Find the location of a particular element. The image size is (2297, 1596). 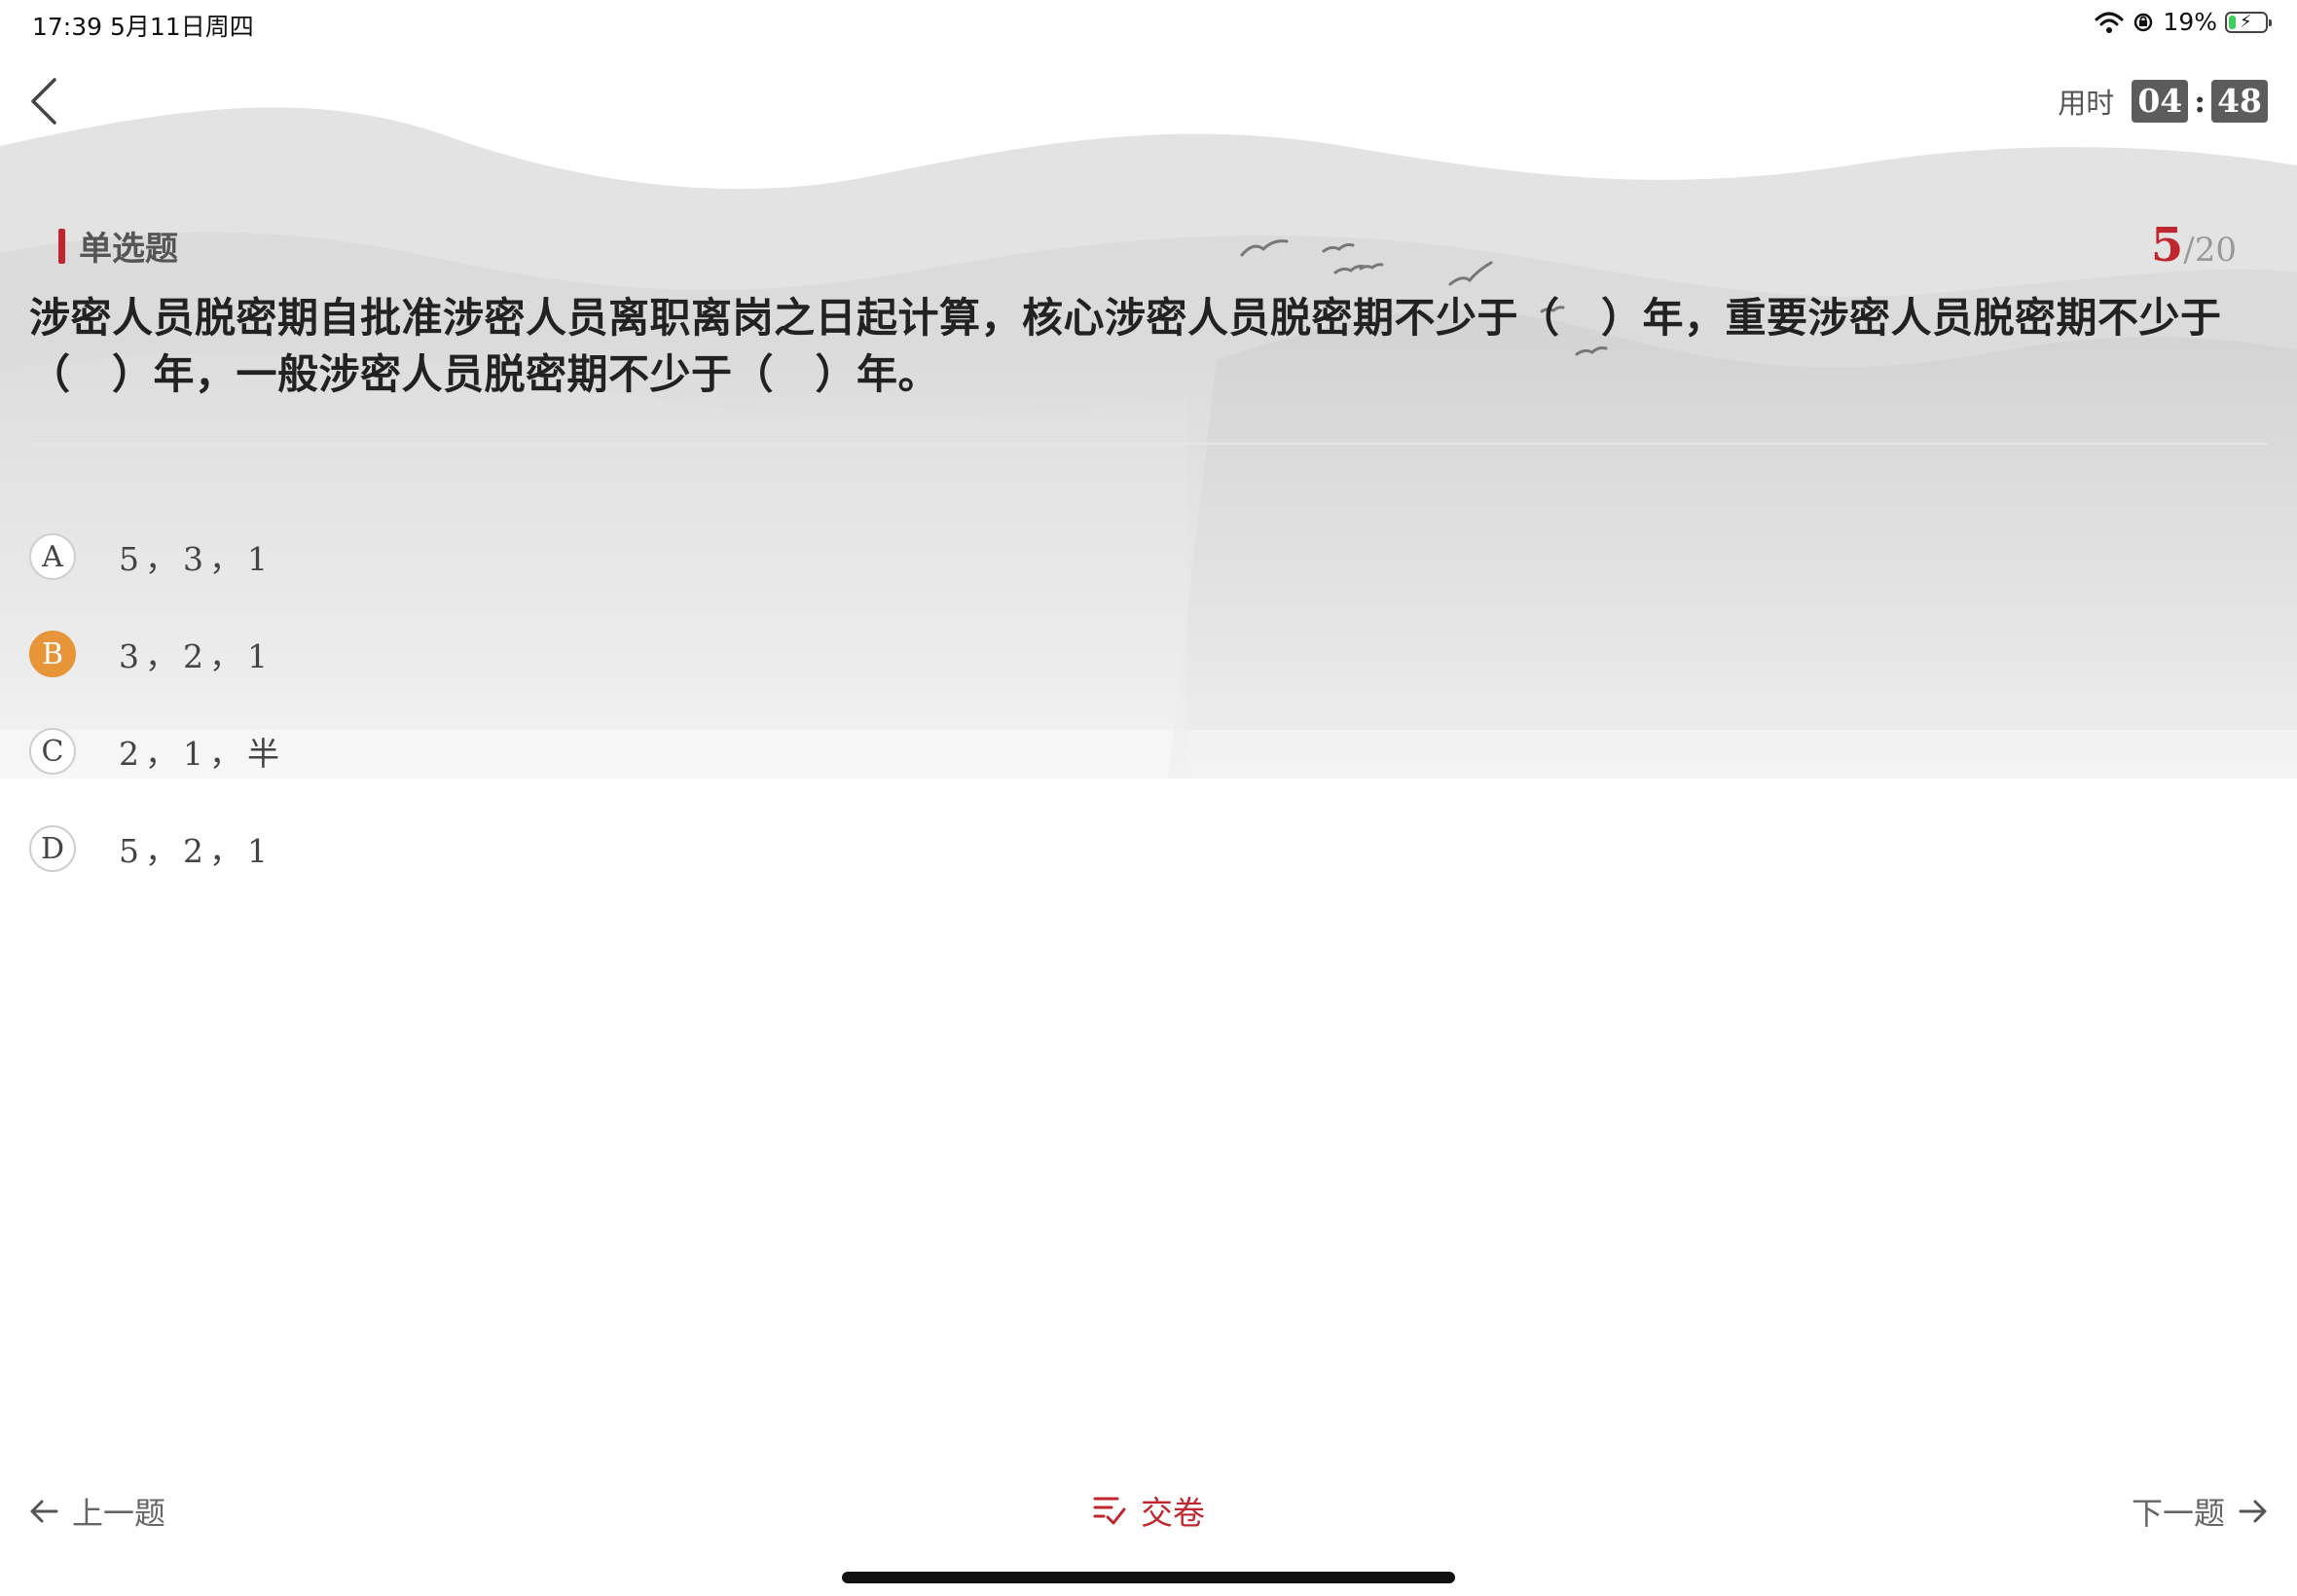

elapsed-timer: 用时 04 : 48 is located at coordinates (2163, 101).